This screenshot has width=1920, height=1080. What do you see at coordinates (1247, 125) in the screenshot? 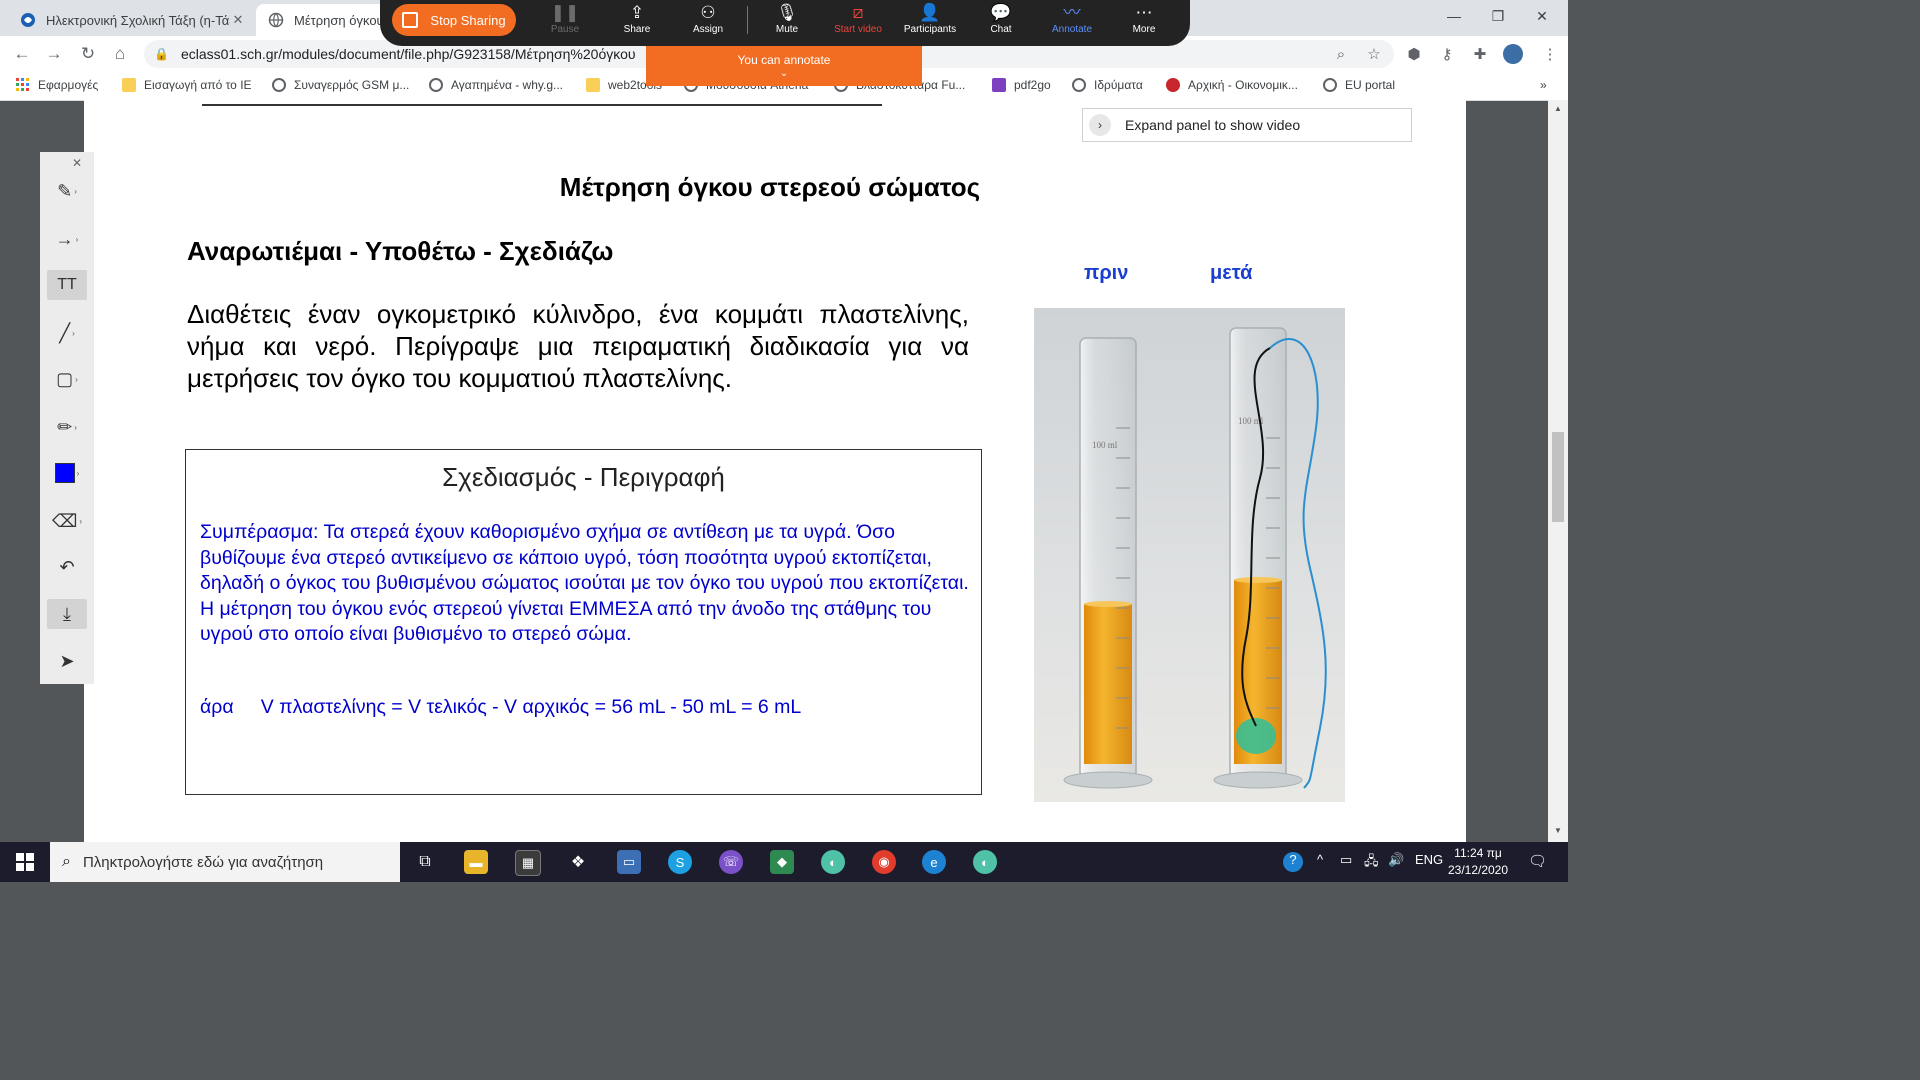
I see `expand-video-panel: › Expand panel to show video` at bounding box center [1247, 125].